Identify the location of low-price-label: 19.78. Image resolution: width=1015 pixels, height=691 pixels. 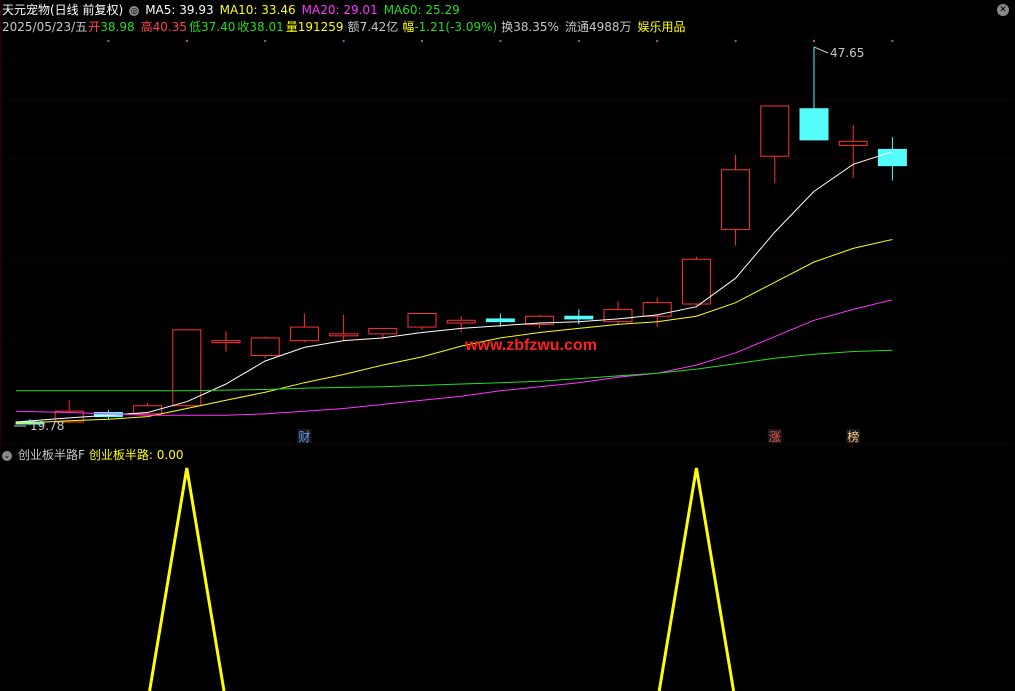
(47, 426).